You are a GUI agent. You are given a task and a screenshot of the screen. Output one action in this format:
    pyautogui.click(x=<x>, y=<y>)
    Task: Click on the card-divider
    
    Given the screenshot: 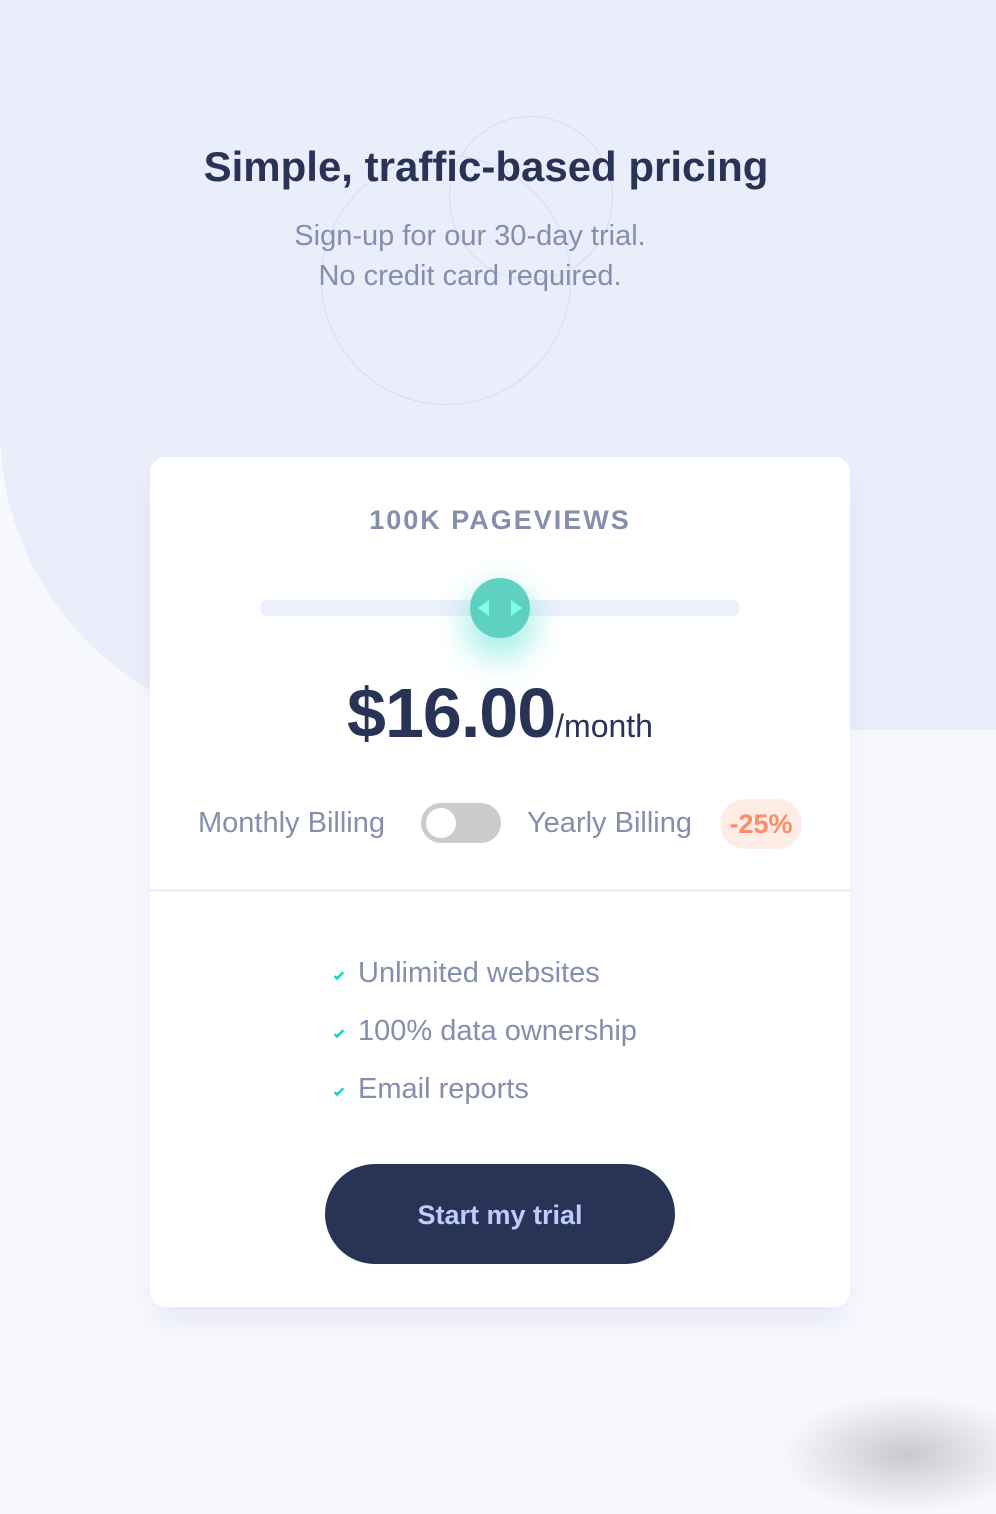 What is the action you would take?
    pyautogui.click(x=500, y=890)
    